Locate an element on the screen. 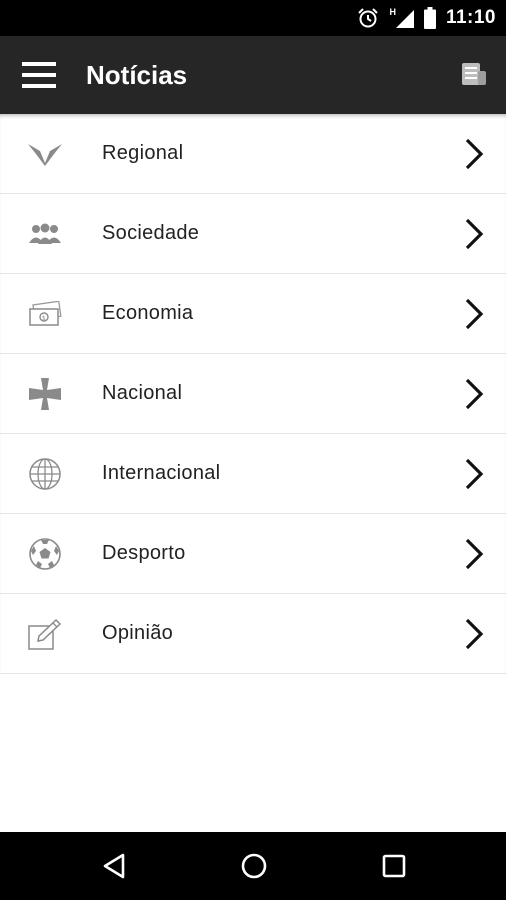 Image resolution: width=506 pixels, height=900 pixels. list-item-label: Nacional is located at coordinates (142, 393).